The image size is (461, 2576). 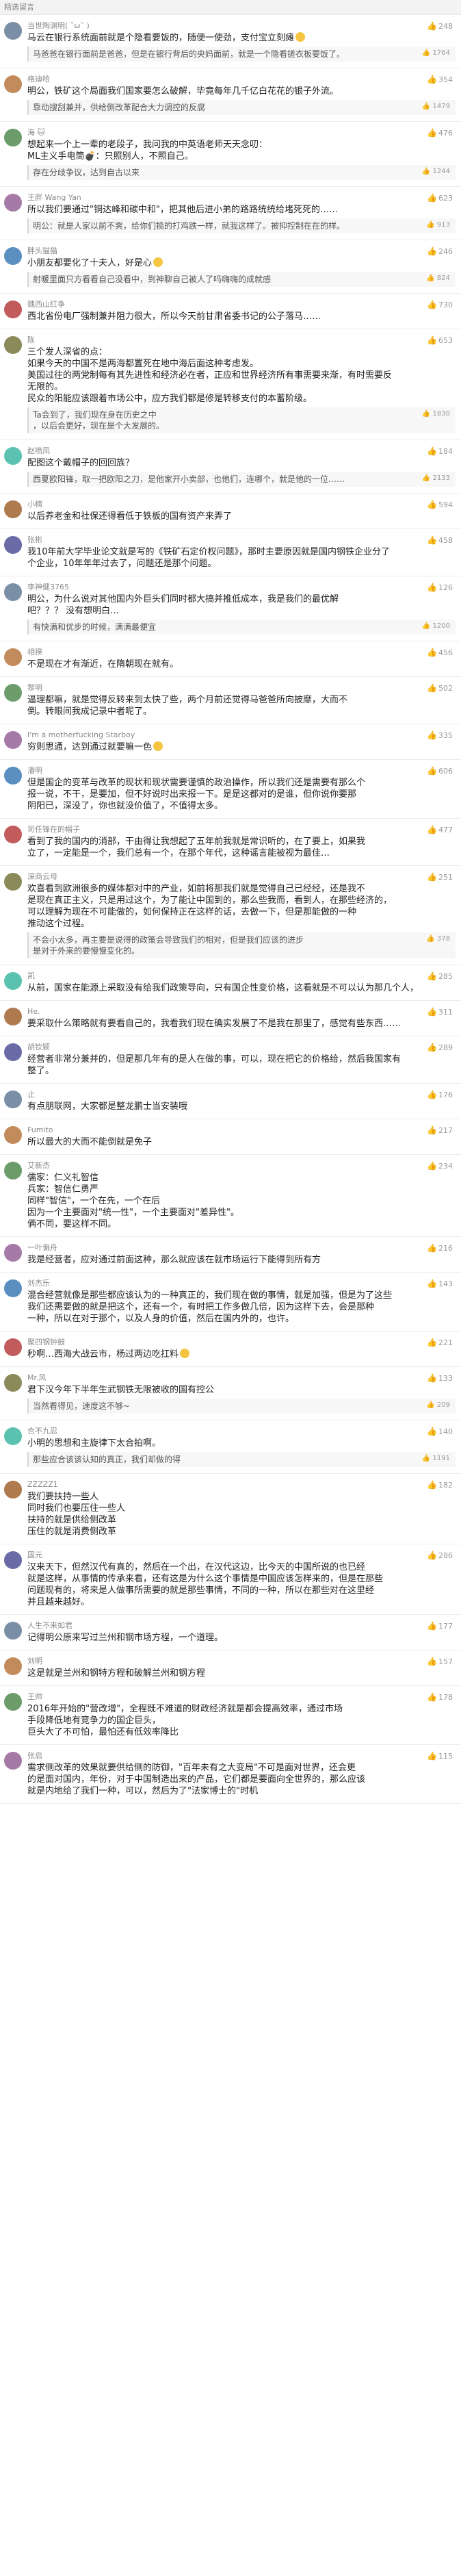 What do you see at coordinates (436, 414) in the screenshot?
I see `reply-like-count: 👍 1830` at bounding box center [436, 414].